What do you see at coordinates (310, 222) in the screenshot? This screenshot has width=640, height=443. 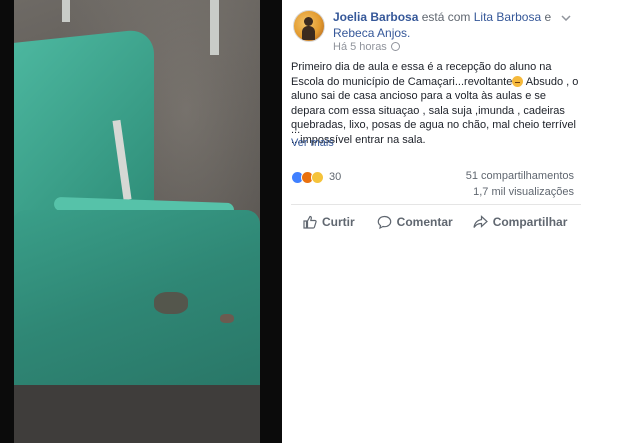 I see `thumbs-up-icon` at bounding box center [310, 222].